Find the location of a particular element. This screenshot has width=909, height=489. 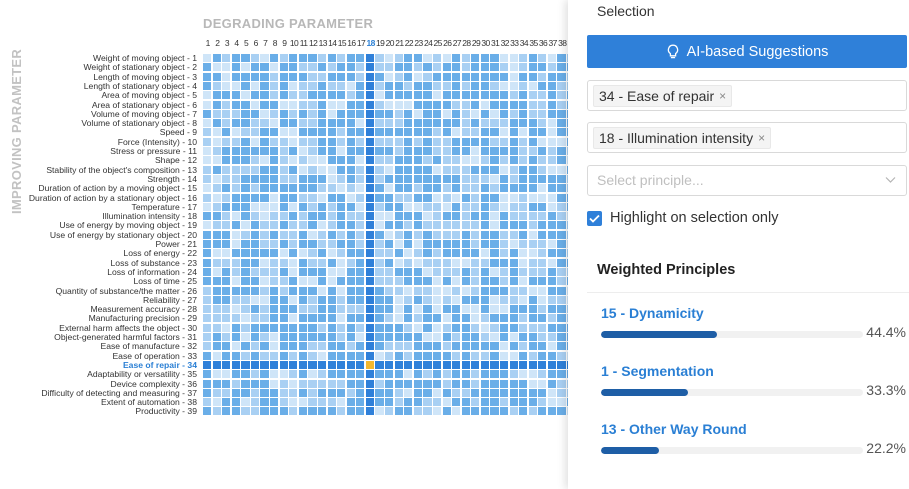

chip-remove-icon: × is located at coordinates (722, 96).